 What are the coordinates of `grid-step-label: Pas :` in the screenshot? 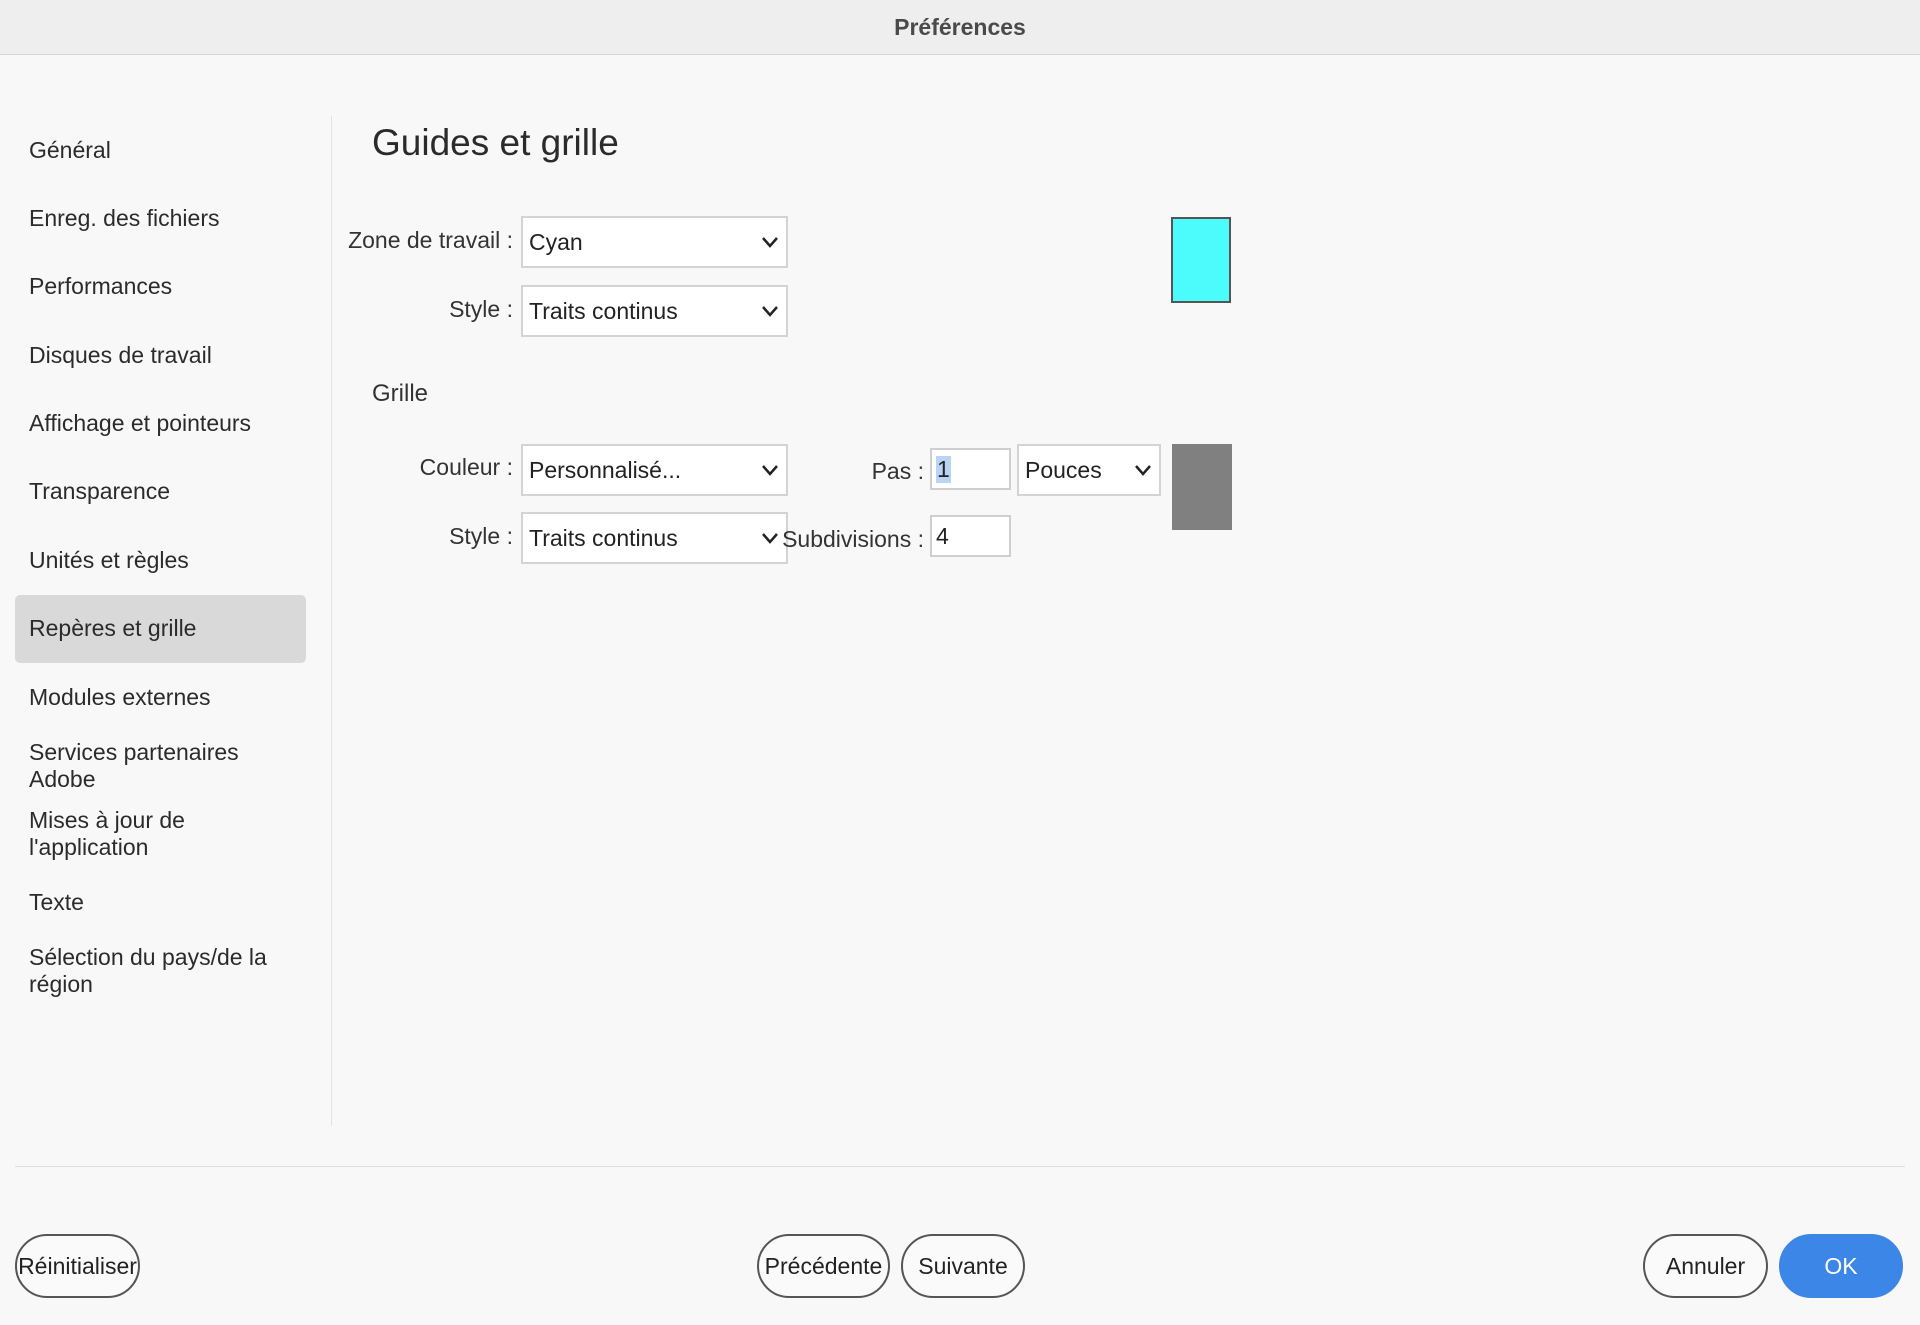 It's located at (897, 471).